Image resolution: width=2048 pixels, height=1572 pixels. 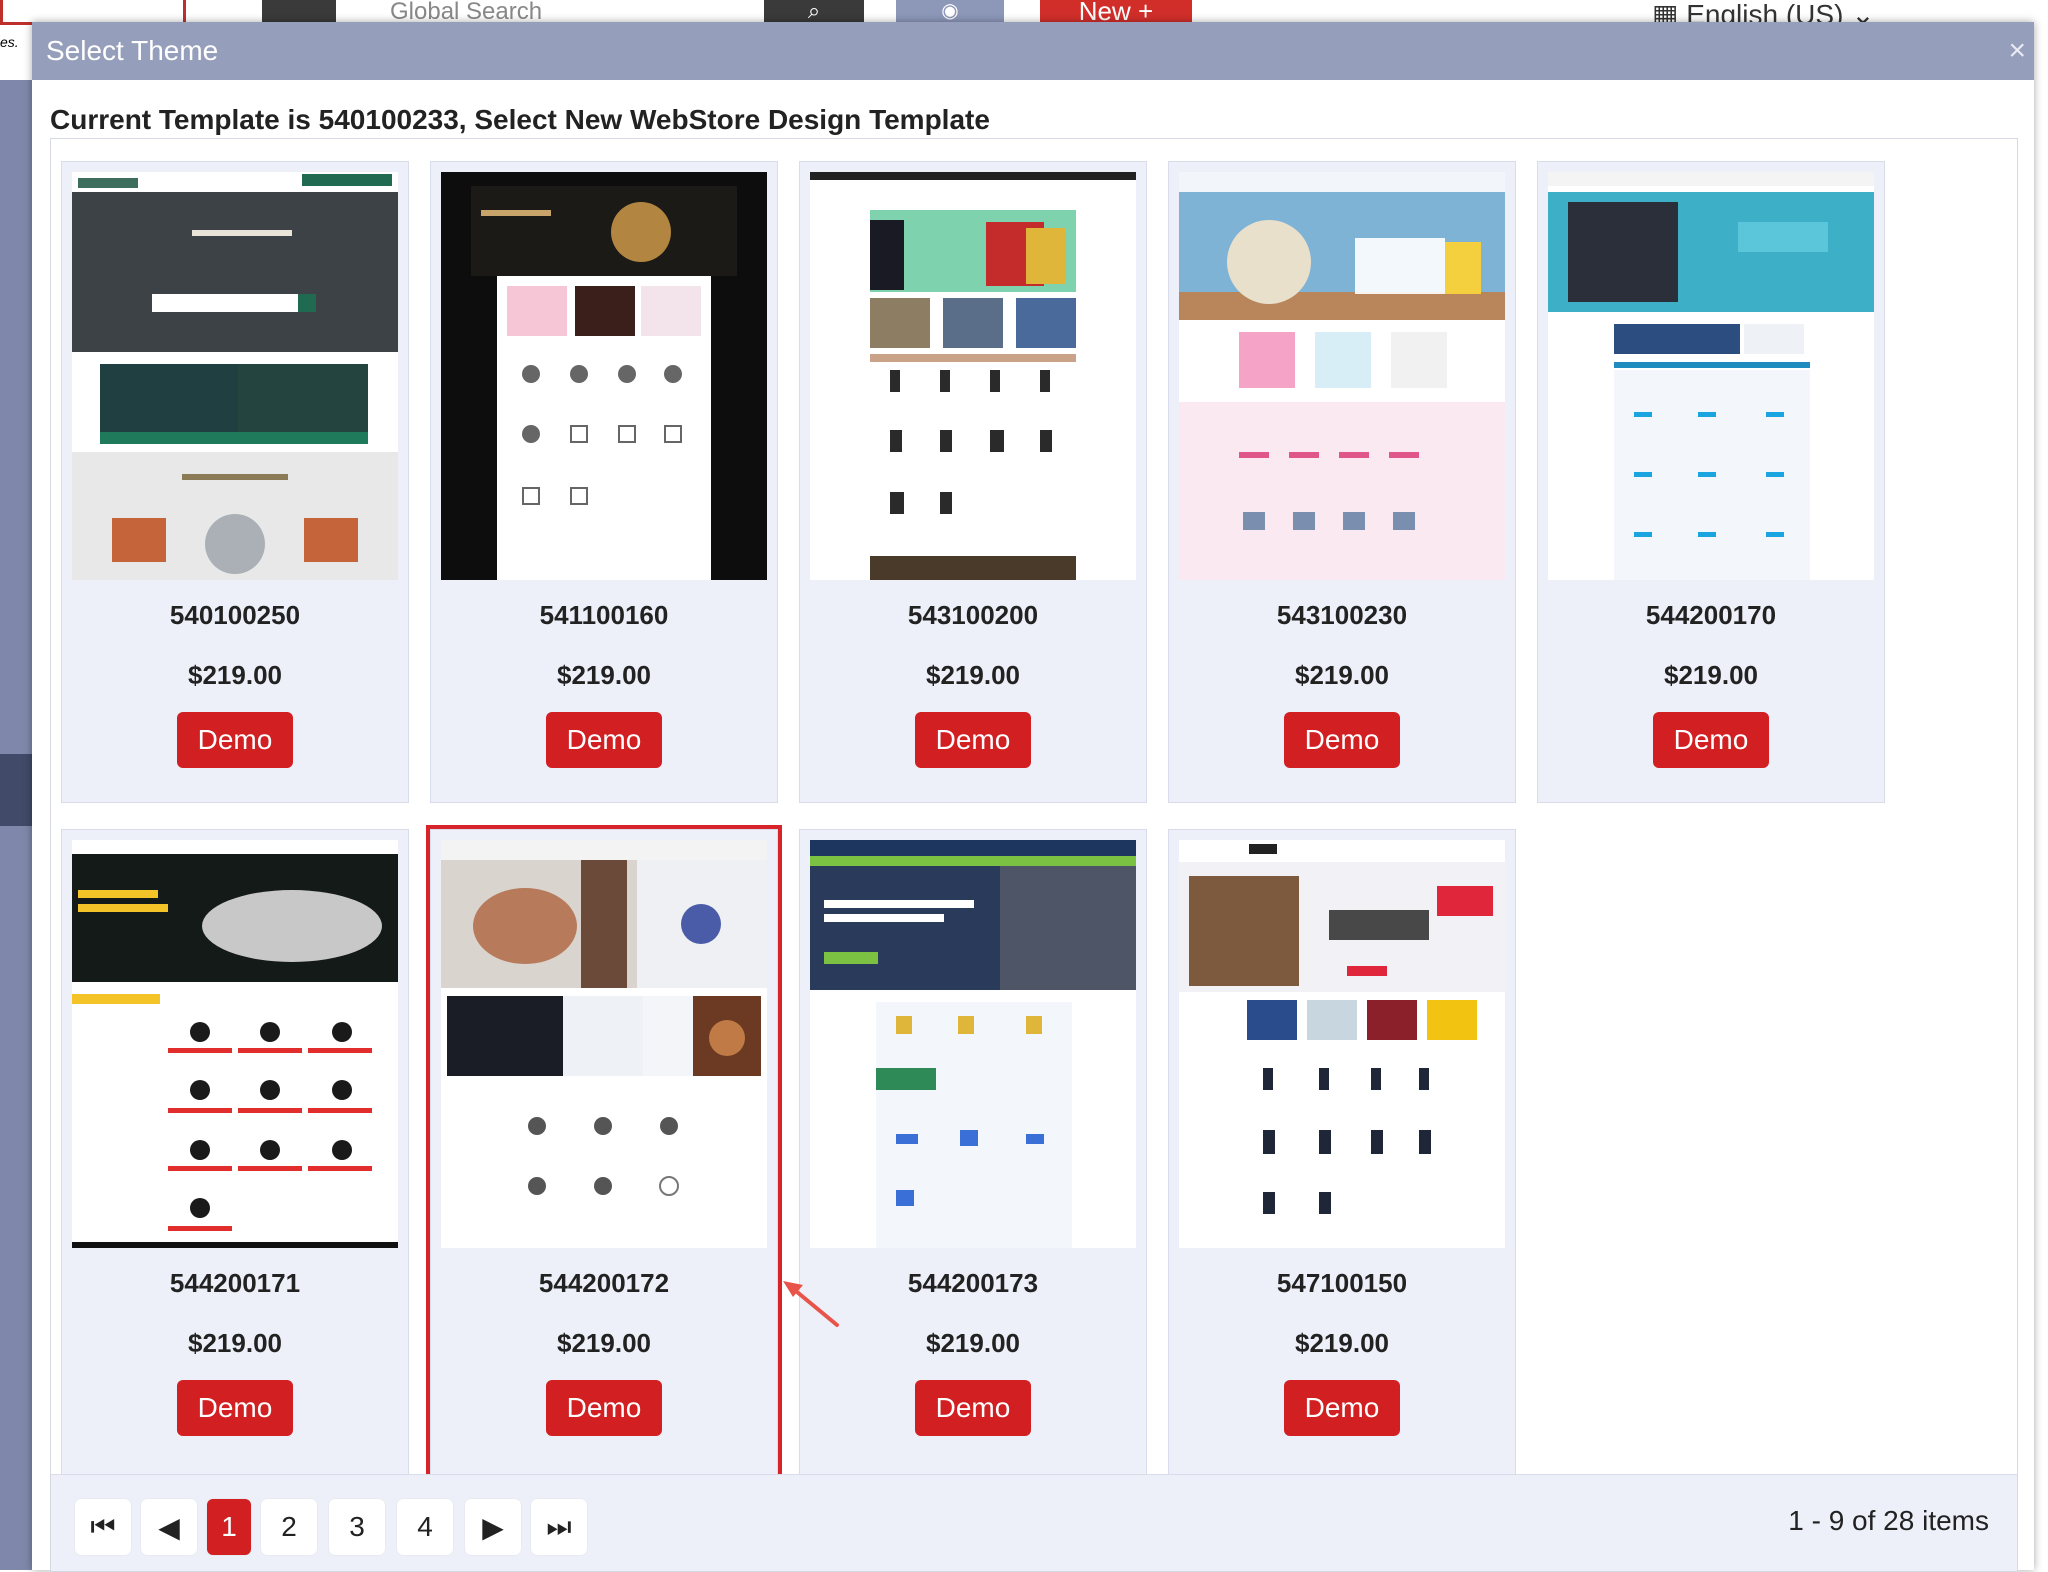 I want to click on template-card: 544200171 $219.00 Demo, so click(x=235, y=1155).